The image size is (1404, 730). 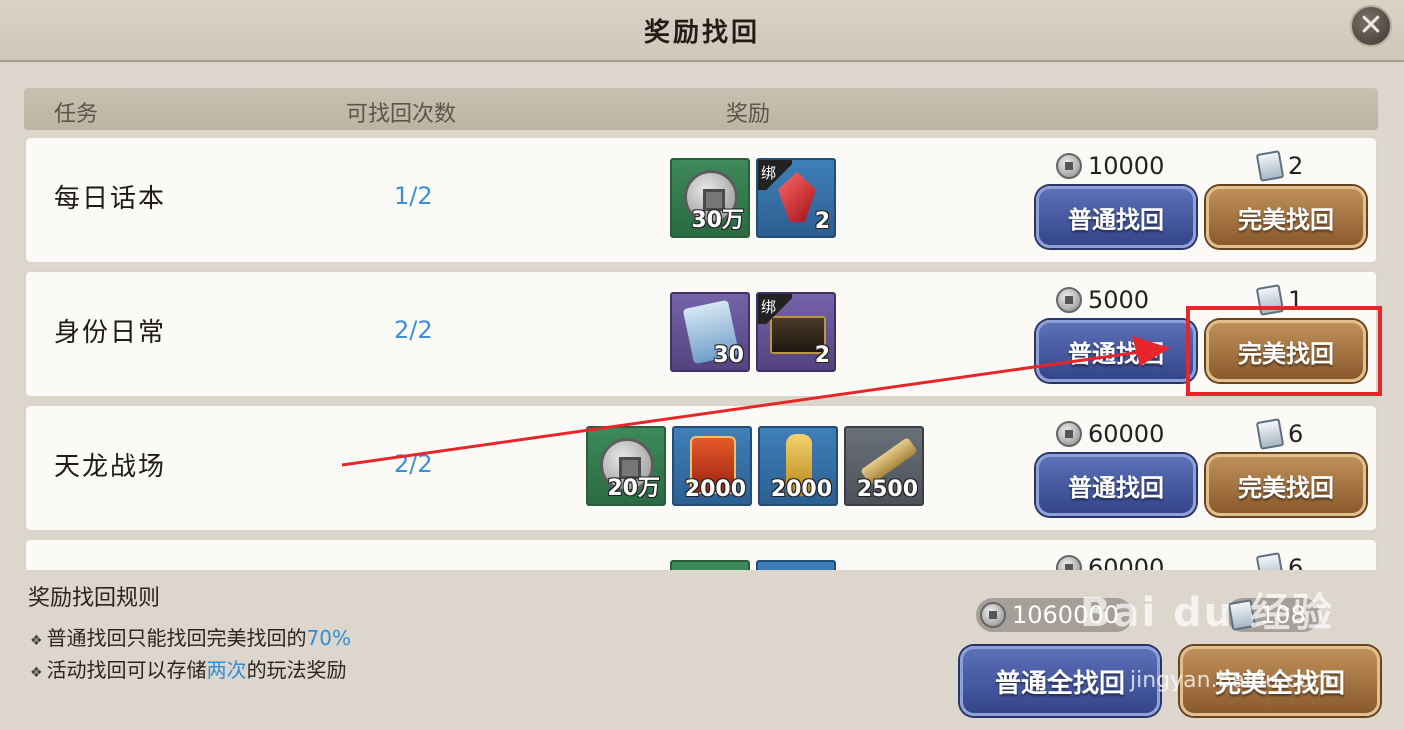 What do you see at coordinates (176, 638) in the screenshot?
I see `rule-text: 普通找回只能找回完美找回的` at bounding box center [176, 638].